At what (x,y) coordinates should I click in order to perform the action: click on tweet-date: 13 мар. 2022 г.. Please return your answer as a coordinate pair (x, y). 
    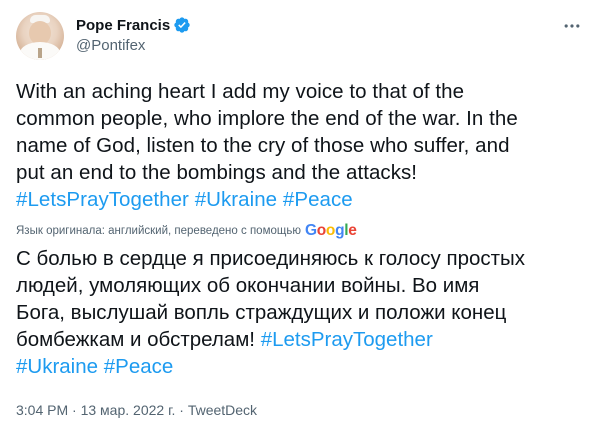
    Looking at the image, I should click on (128, 410).